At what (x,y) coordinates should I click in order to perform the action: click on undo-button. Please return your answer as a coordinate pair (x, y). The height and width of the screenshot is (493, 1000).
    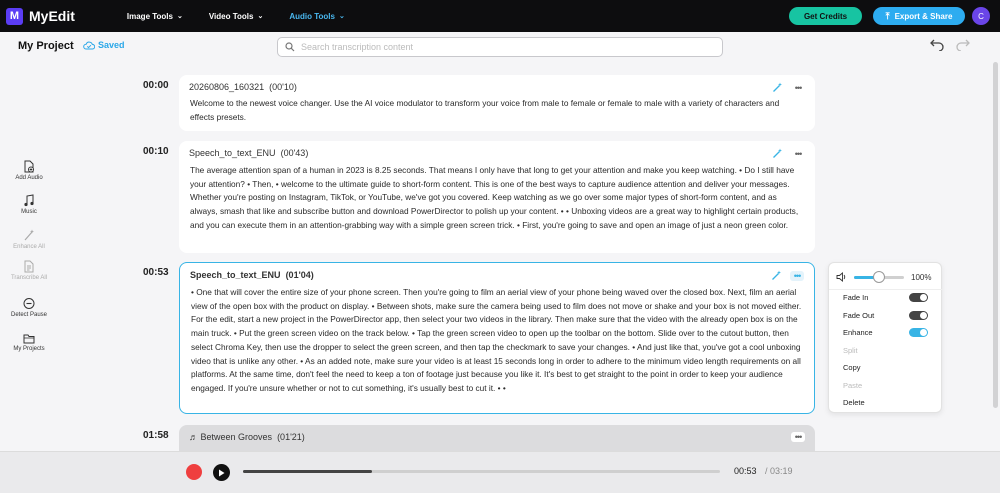
    Looking at the image, I should click on (937, 47).